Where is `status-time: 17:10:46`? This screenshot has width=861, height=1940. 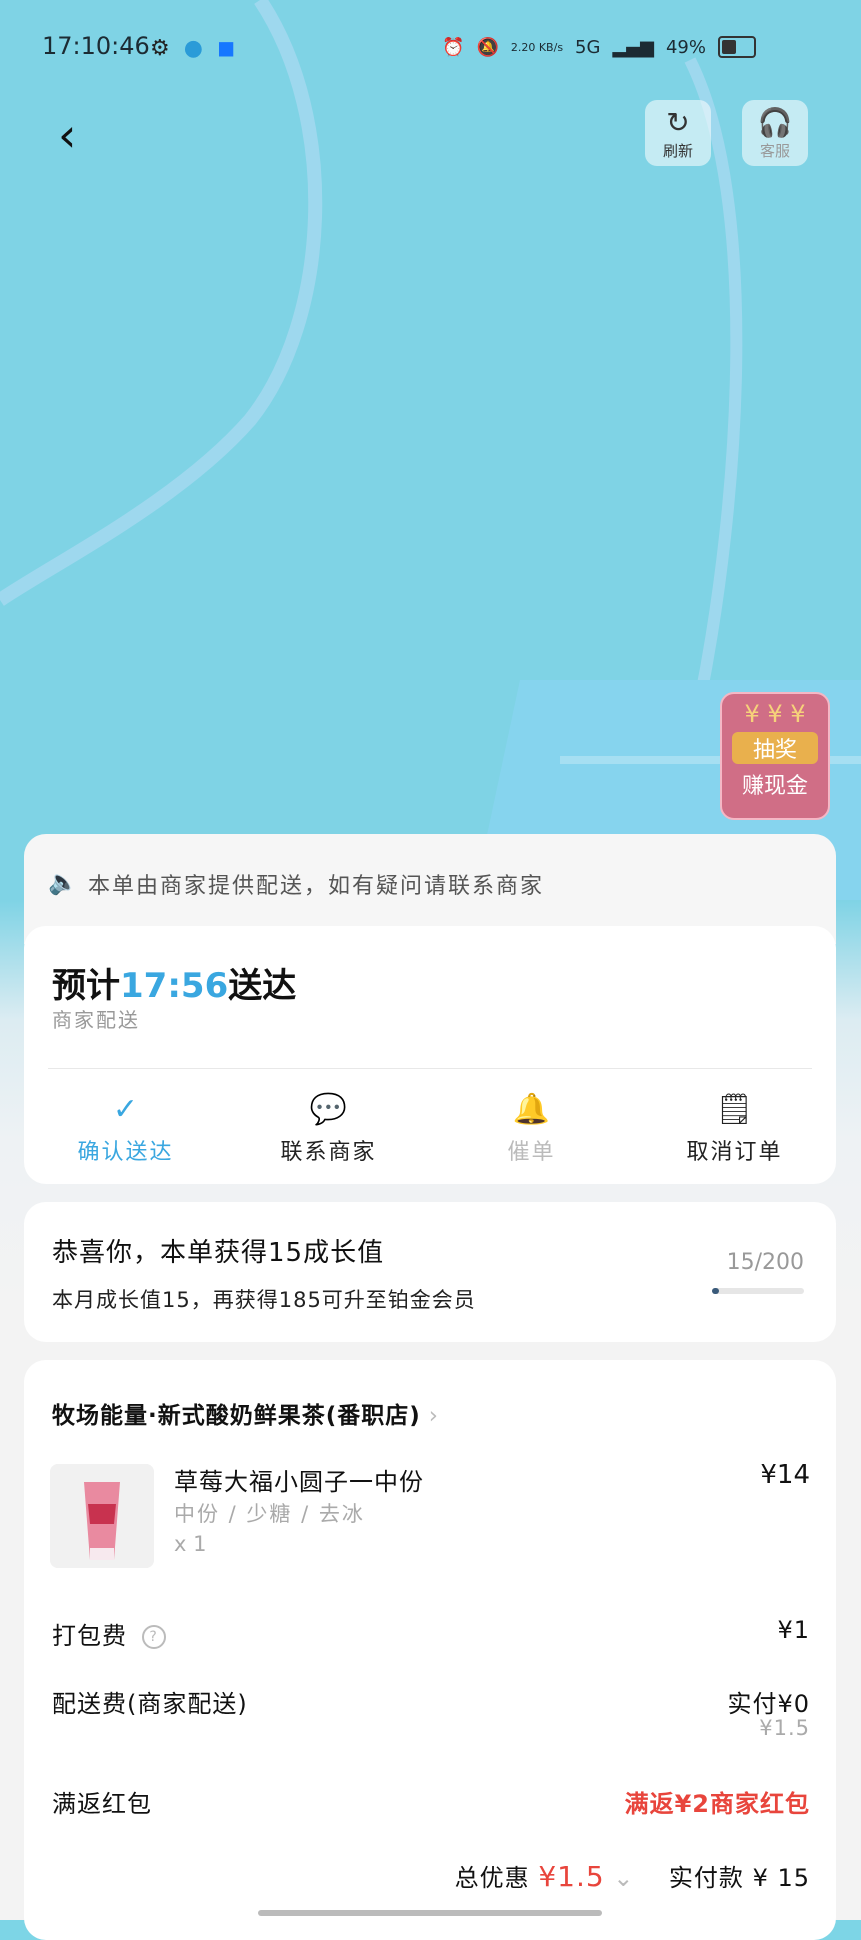
status-time: 17:10:46 is located at coordinates (96, 46).